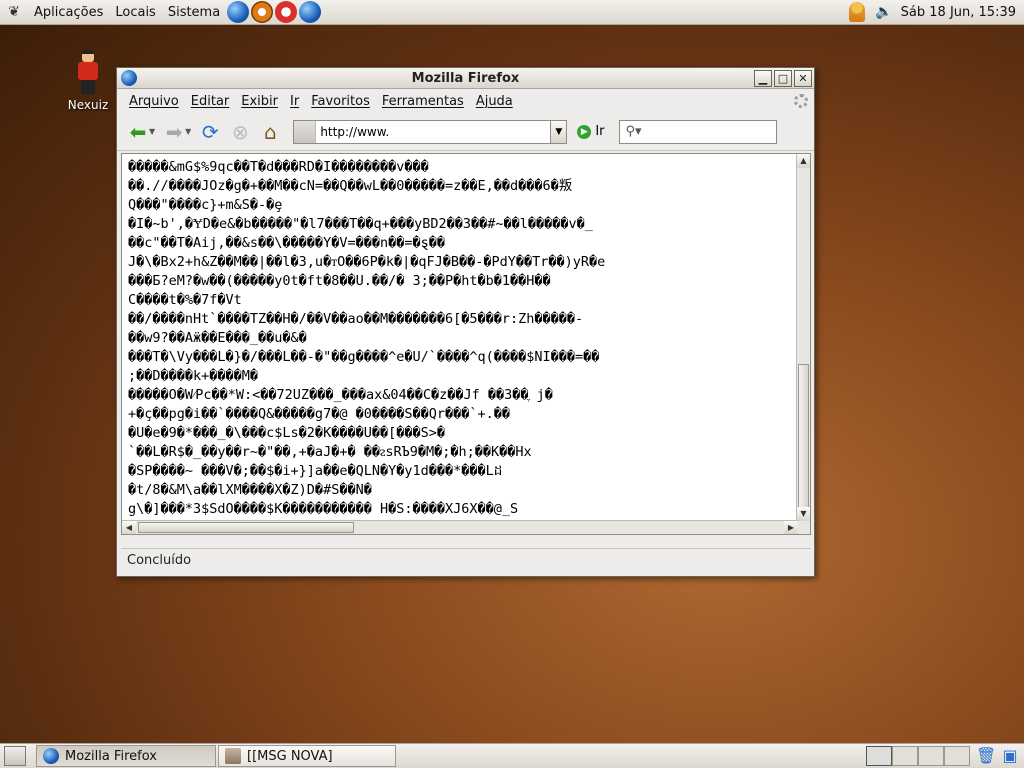  What do you see at coordinates (958, 12) in the screenshot?
I see `clock: Sáb 18 Jun, 15:39` at bounding box center [958, 12].